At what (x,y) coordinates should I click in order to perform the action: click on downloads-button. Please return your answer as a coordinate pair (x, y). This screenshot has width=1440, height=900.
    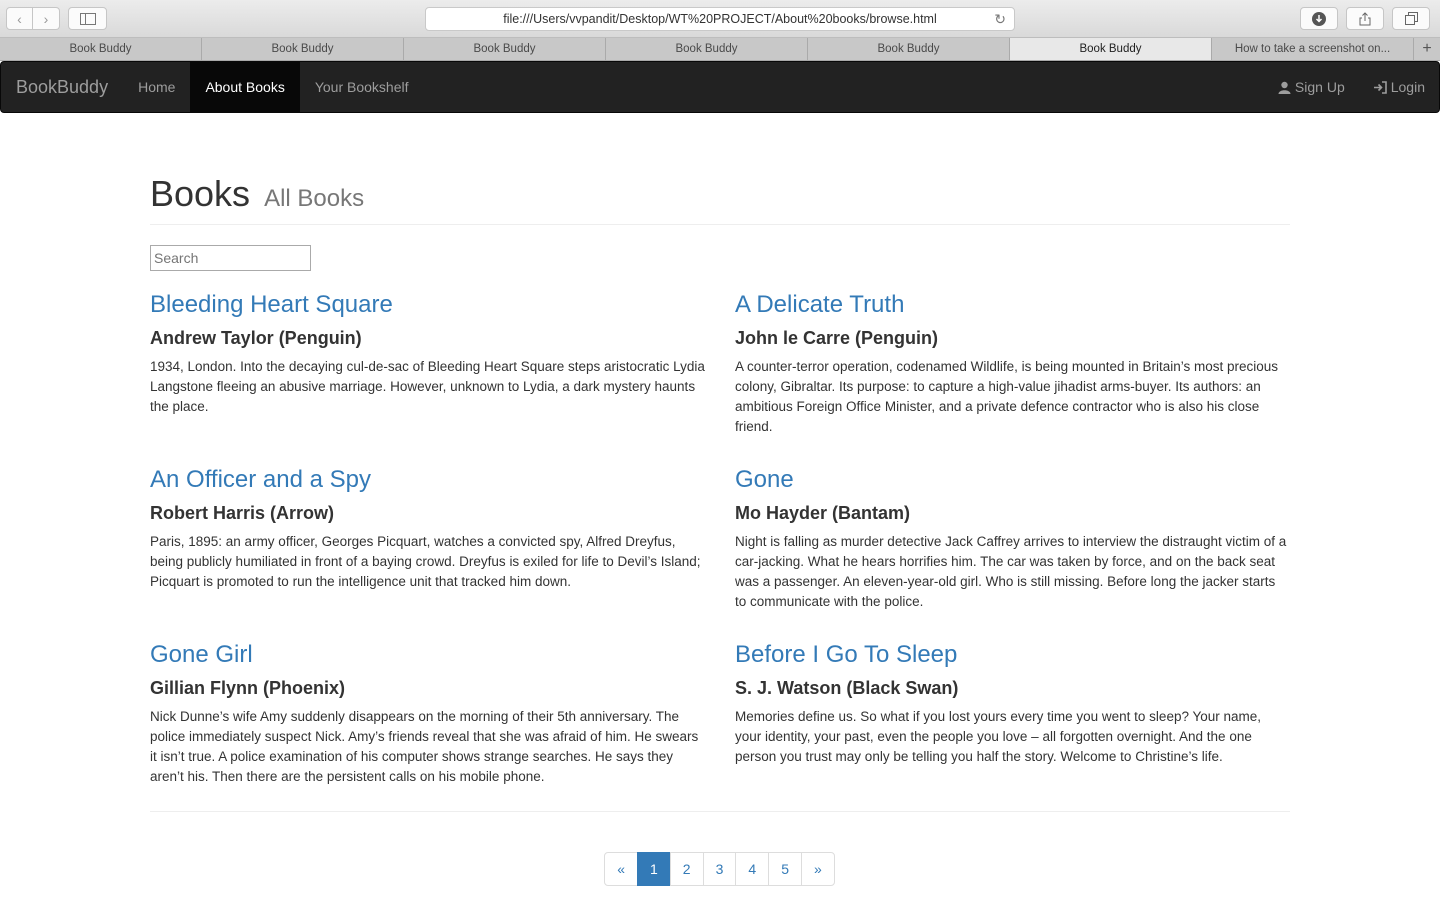
    Looking at the image, I should click on (1319, 18).